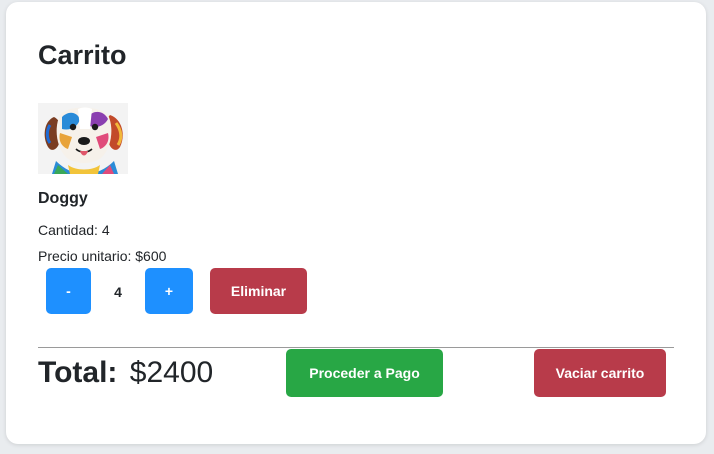 The width and height of the screenshot is (714, 454). What do you see at coordinates (125, 373) in the screenshot?
I see `total: Total: $2400` at bounding box center [125, 373].